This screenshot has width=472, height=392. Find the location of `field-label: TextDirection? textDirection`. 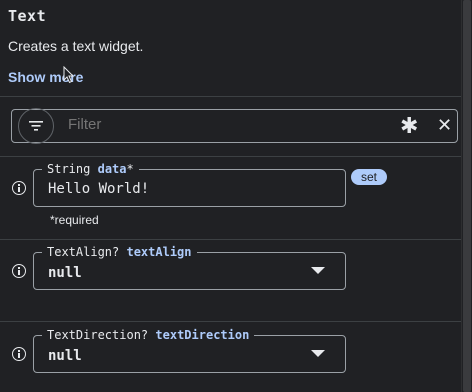

field-label: TextDirection? textDirection is located at coordinates (148, 335).